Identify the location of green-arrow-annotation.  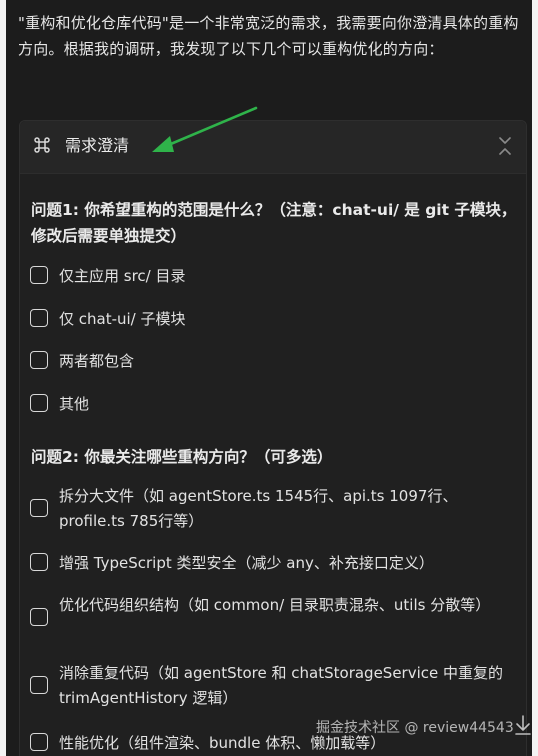
(205, 129).